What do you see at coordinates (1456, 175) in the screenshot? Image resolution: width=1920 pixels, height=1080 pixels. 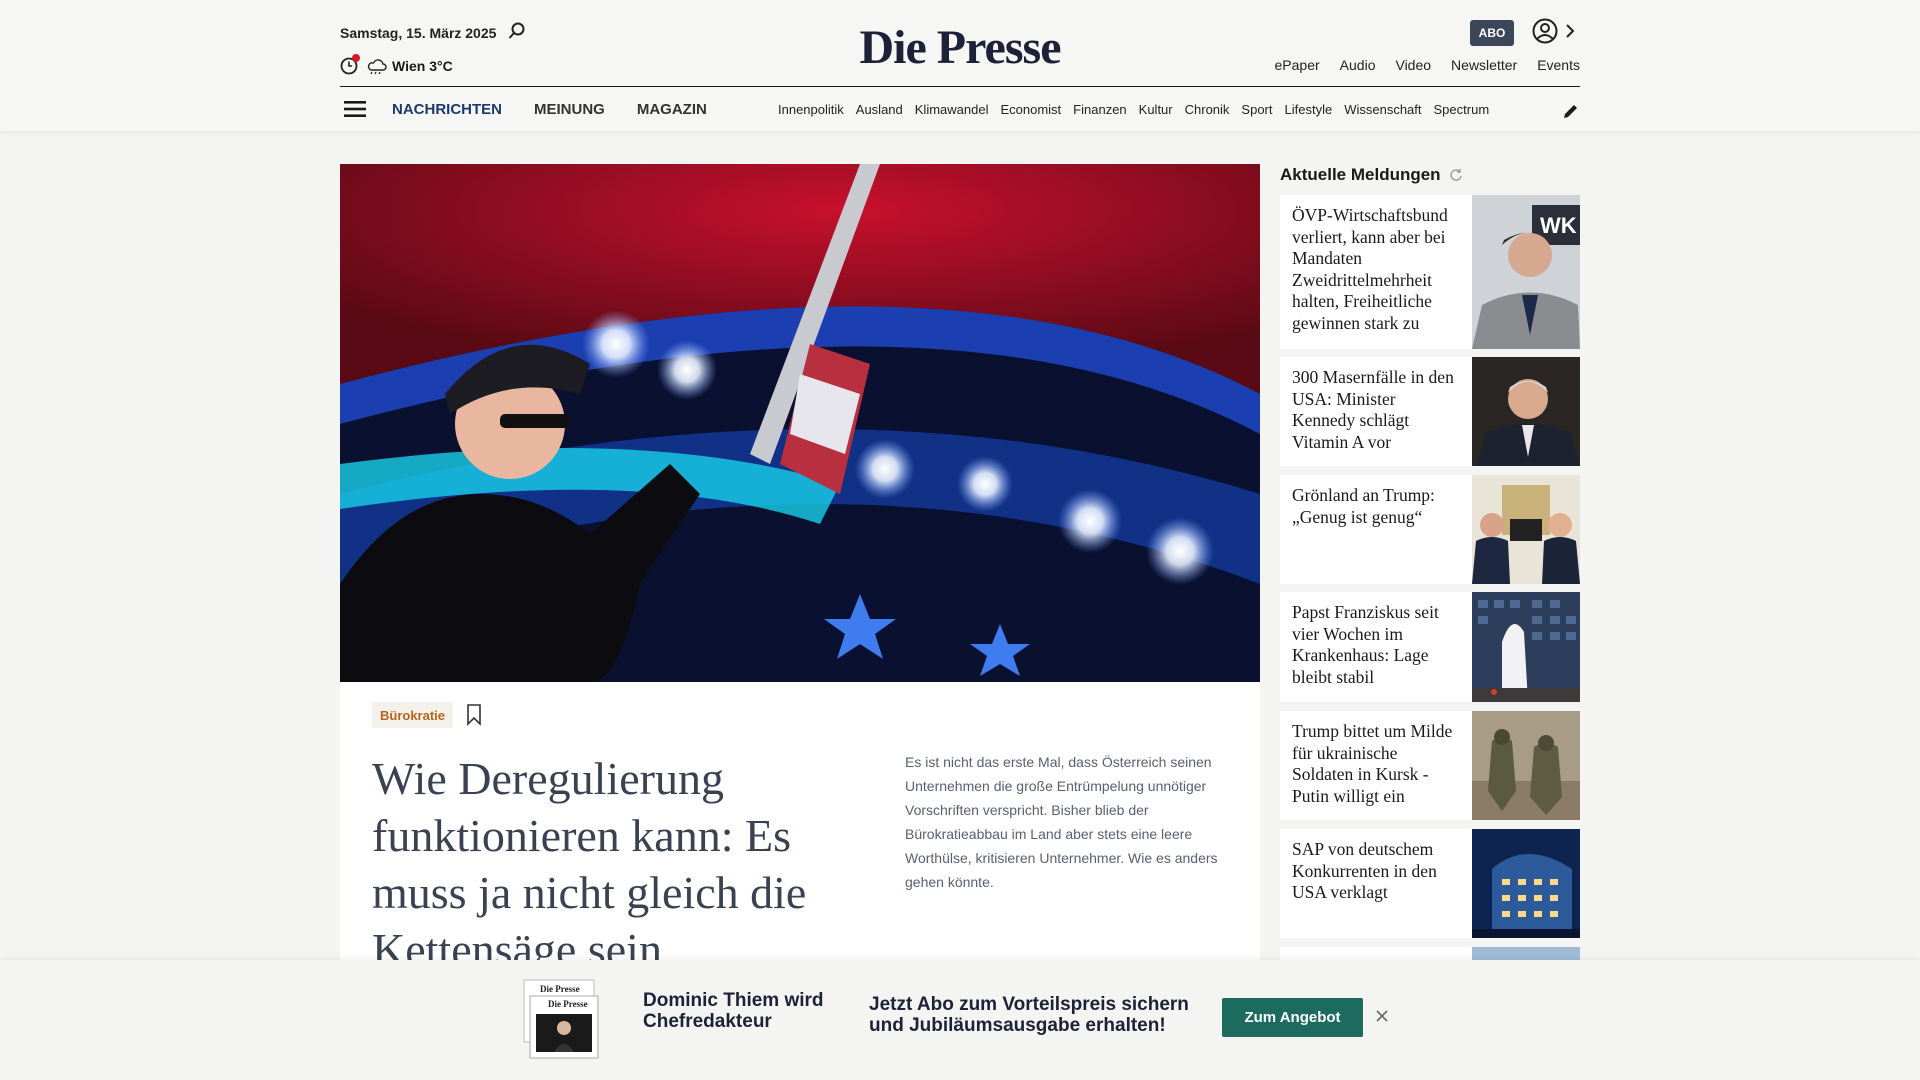 I see `refresh-icon` at bounding box center [1456, 175].